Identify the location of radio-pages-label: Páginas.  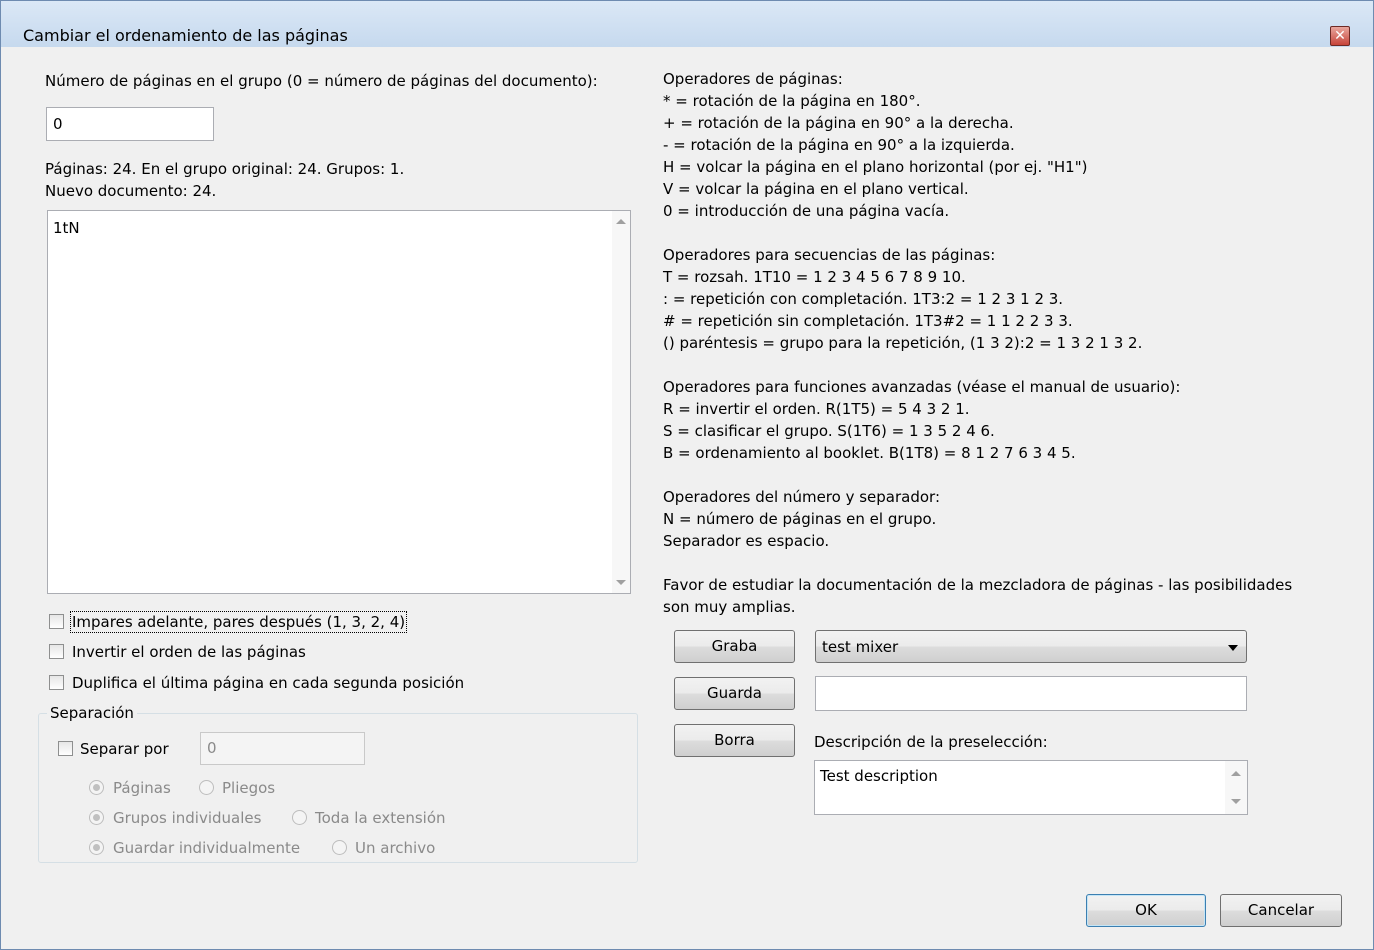
(142, 788).